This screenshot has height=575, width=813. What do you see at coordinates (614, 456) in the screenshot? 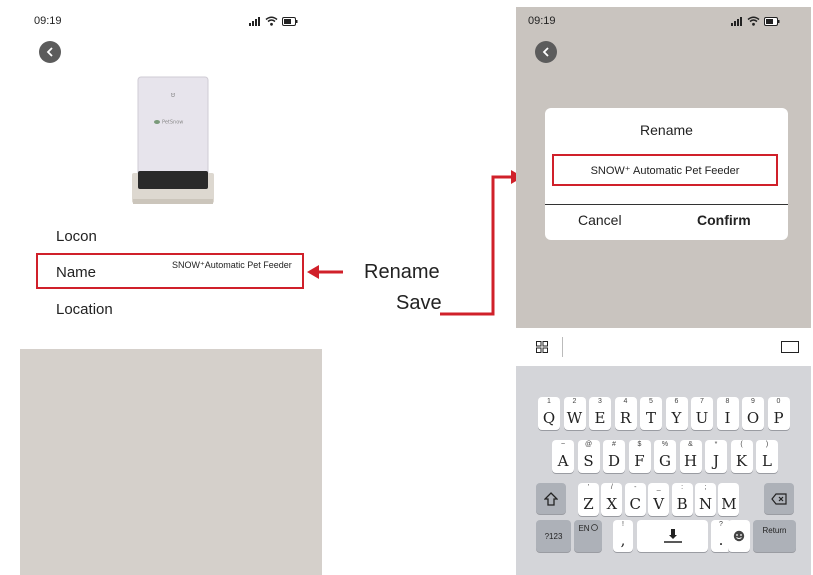
I see `key-d: # D` at bounding box center [614, 456].